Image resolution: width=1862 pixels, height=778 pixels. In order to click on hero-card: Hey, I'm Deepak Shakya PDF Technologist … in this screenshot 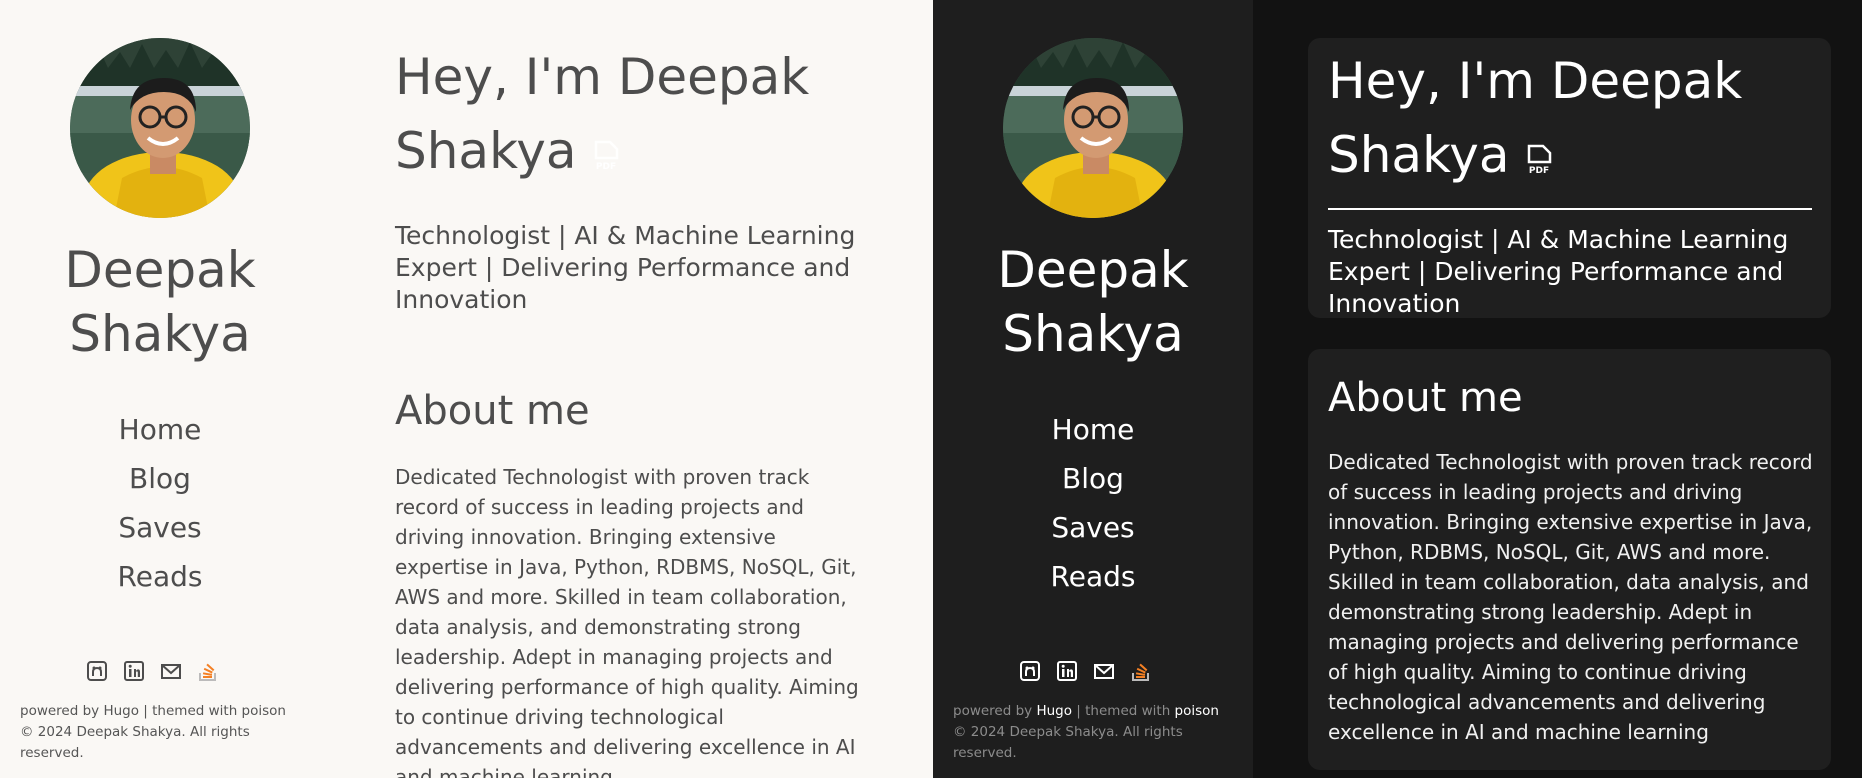, I will do `click(1569, 178)`.